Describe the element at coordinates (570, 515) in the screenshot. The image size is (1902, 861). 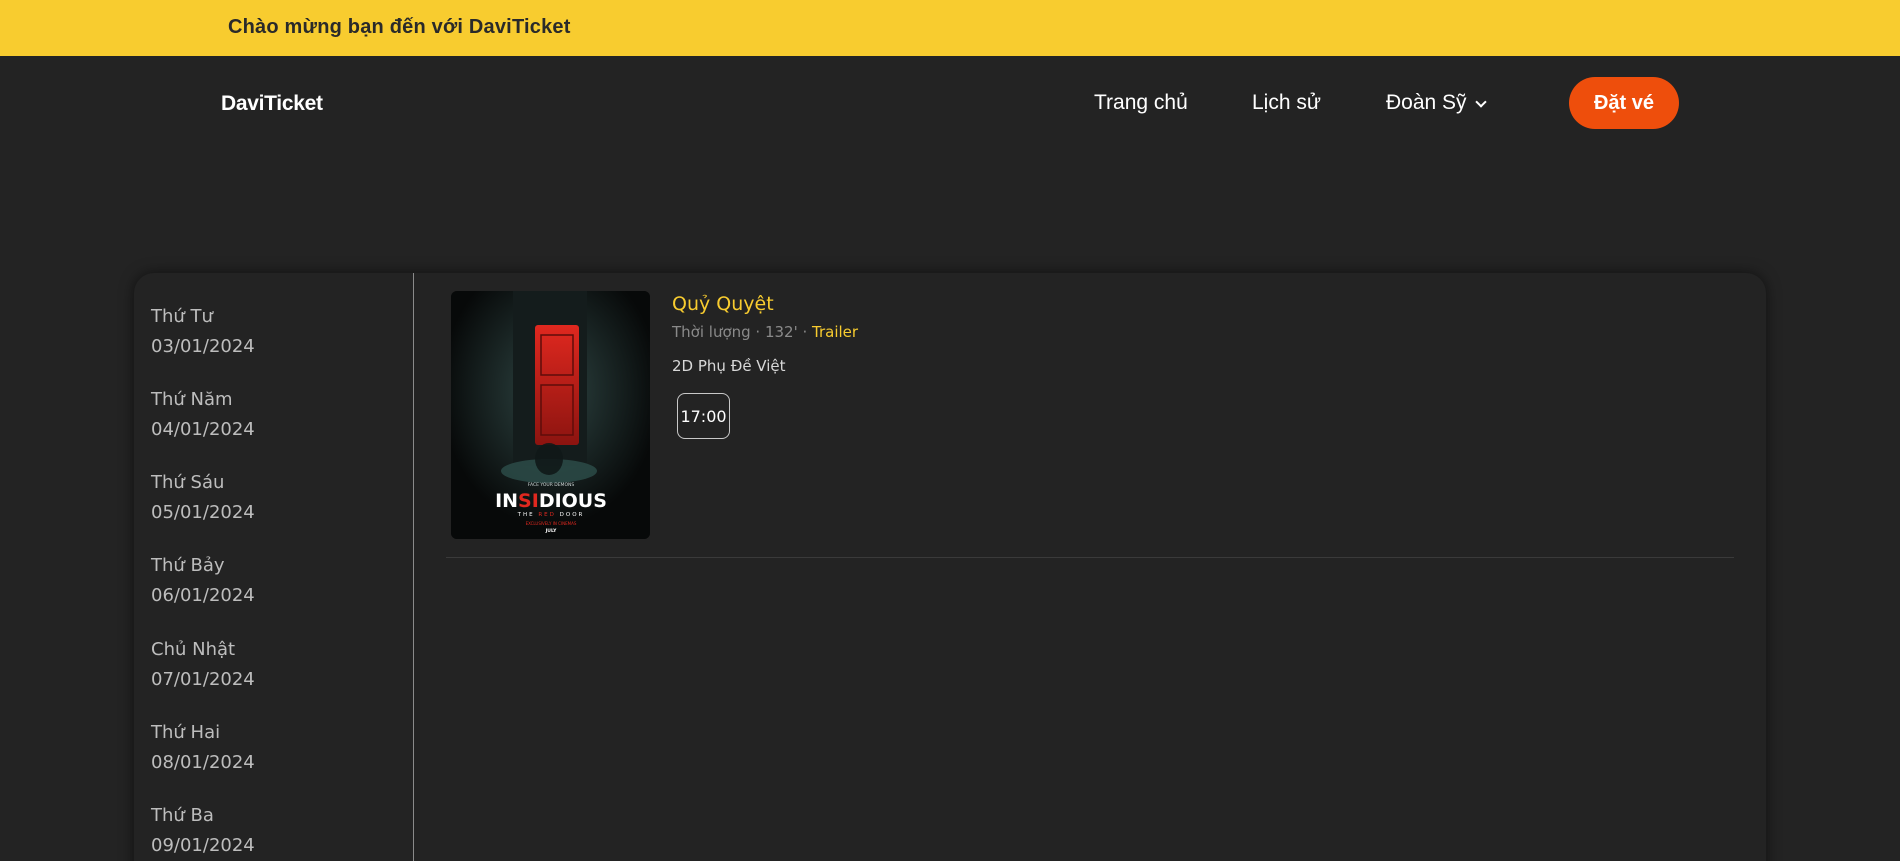
I see `poster-subtitle-end: DOOR` at that location.